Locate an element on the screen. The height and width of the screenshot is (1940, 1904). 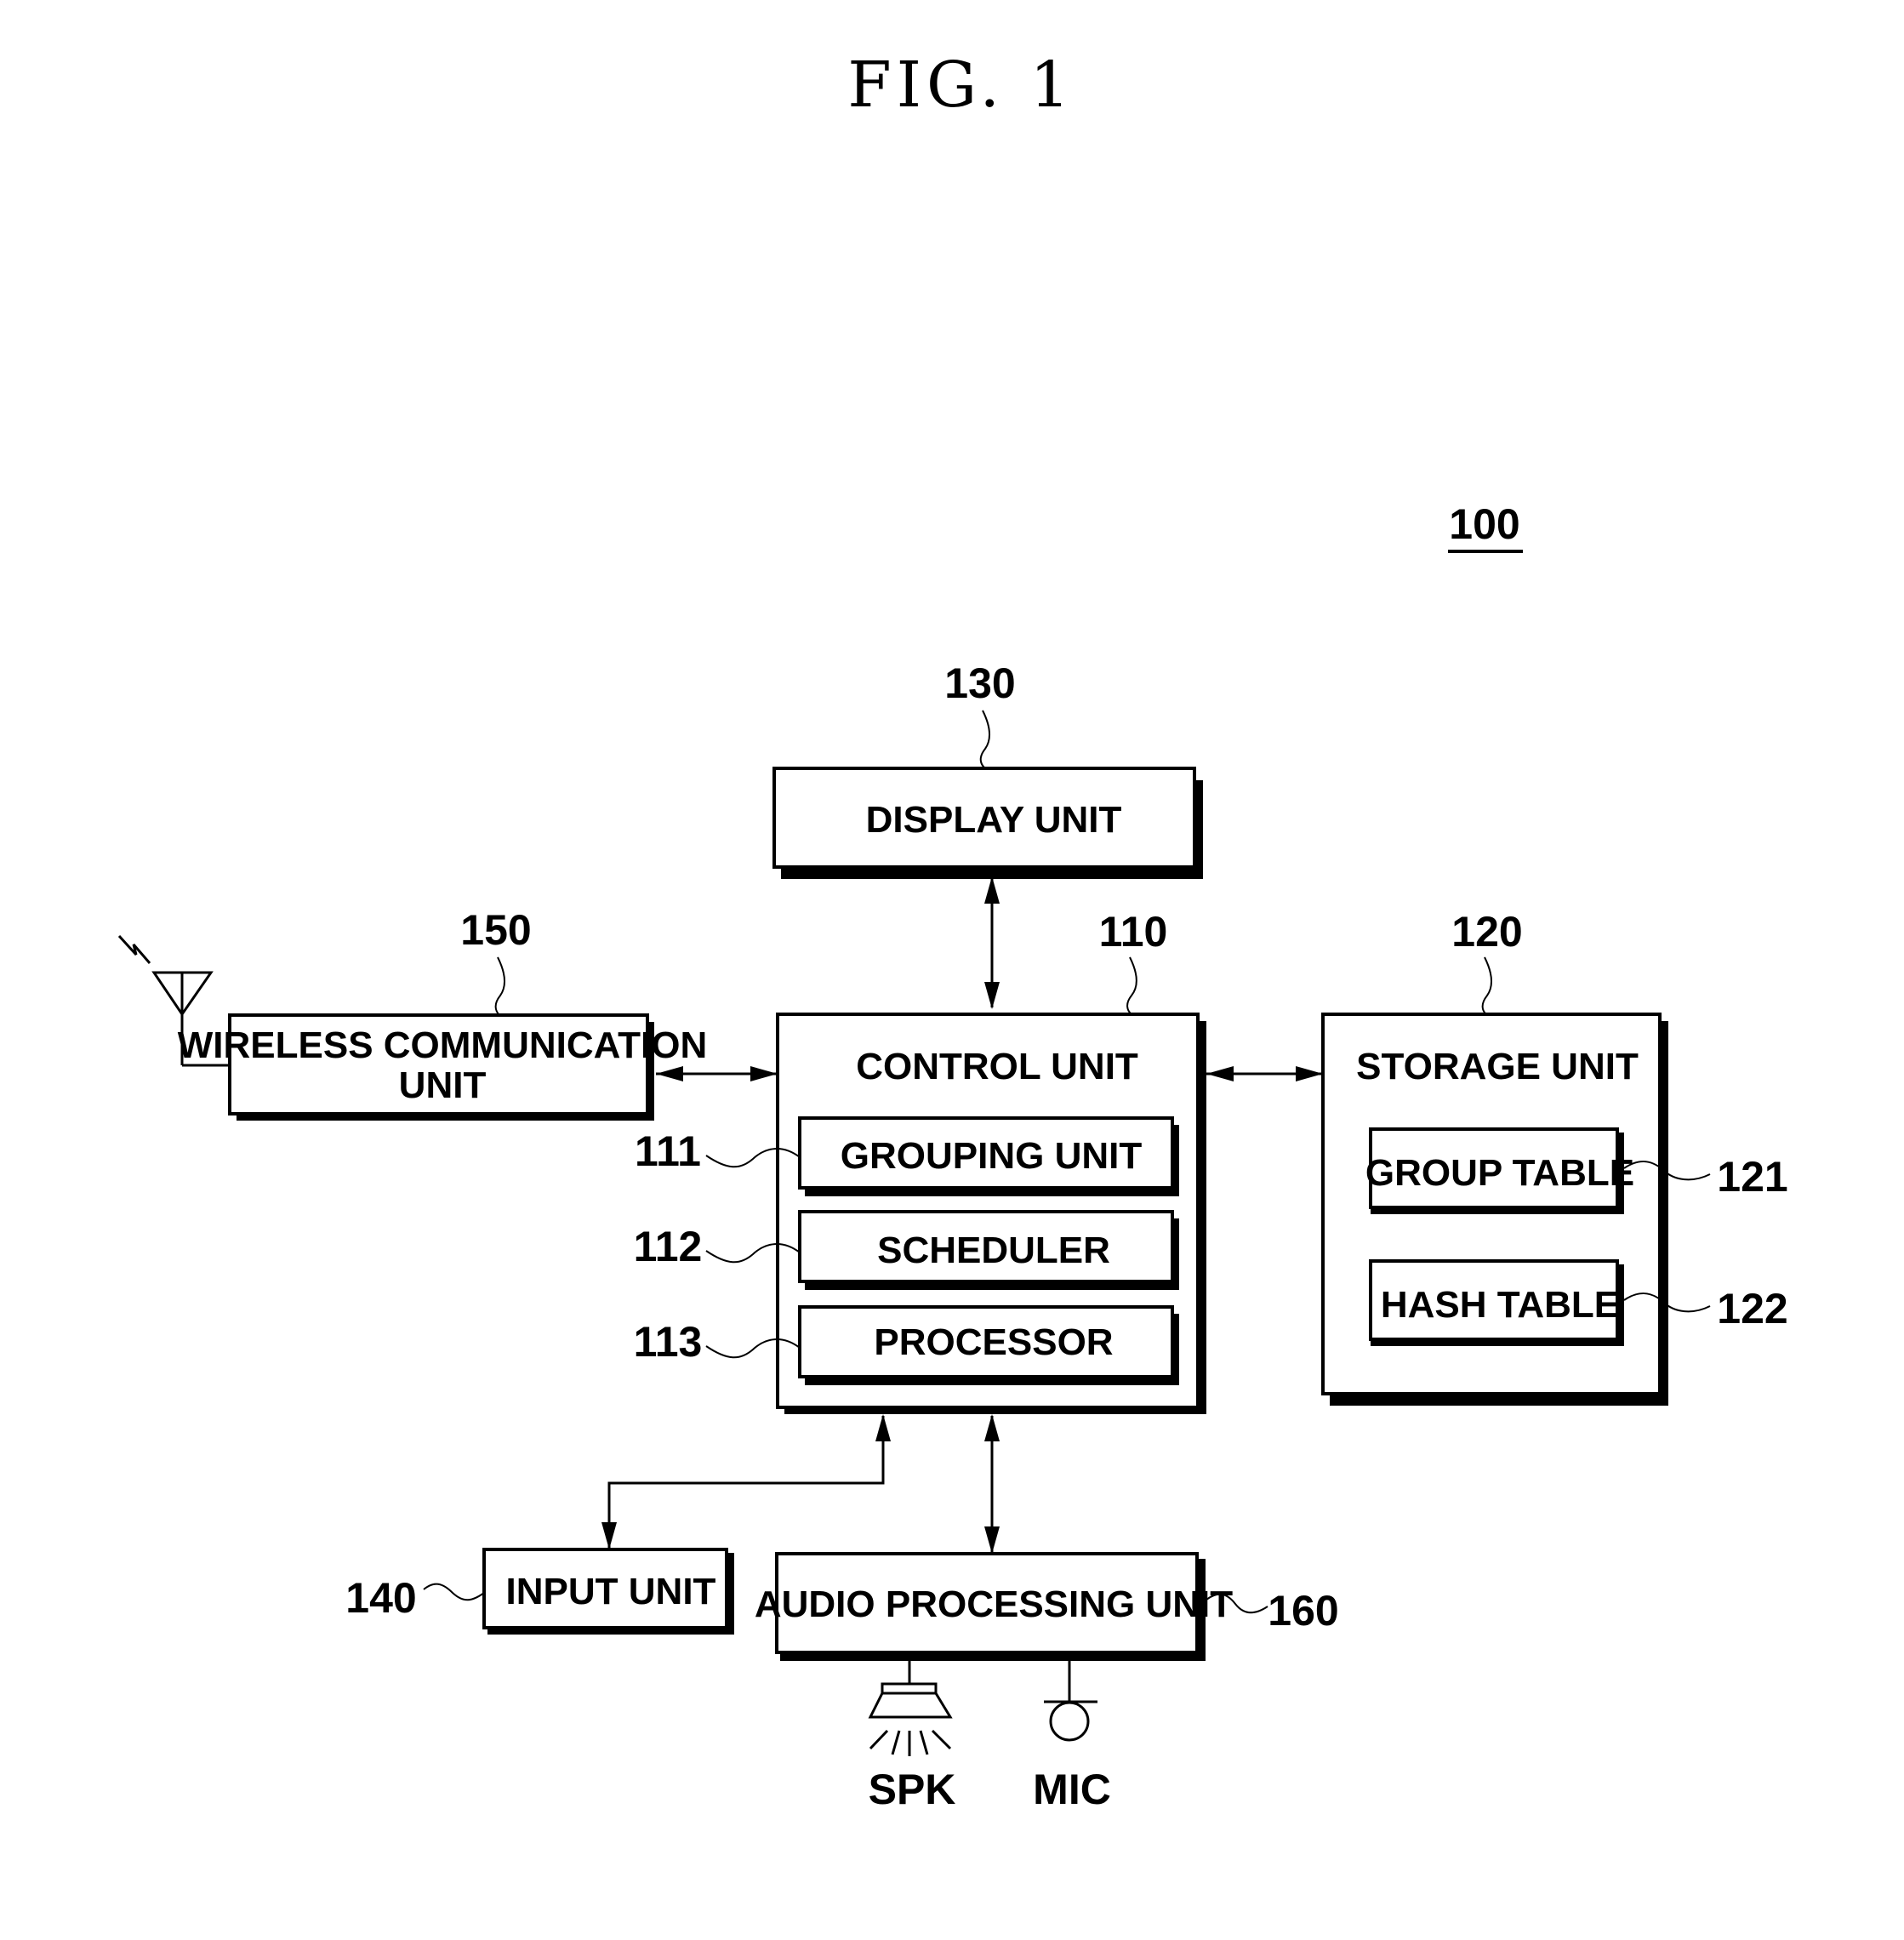
control-unit-leader is located at coordinates (1132, 985).